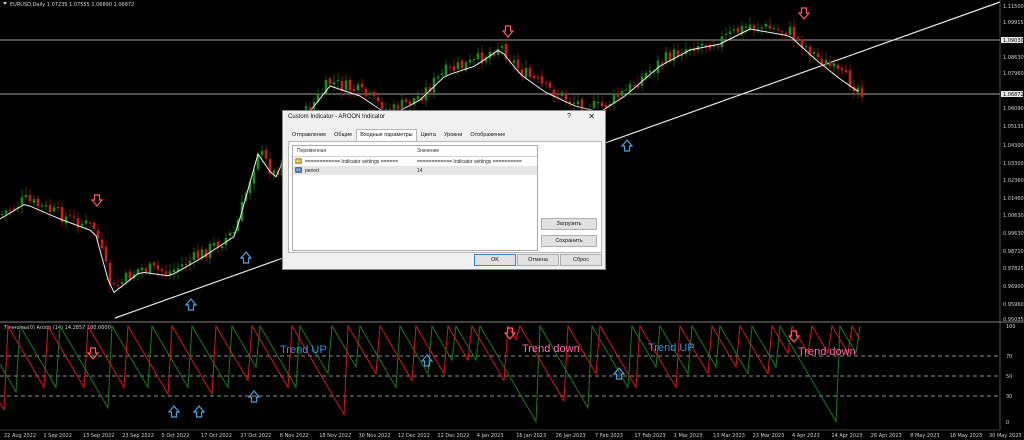  Describe the element at coordinates (769, 436) in the screenshot. I see `date-axis-label: 23 Mar 2023` at that location.